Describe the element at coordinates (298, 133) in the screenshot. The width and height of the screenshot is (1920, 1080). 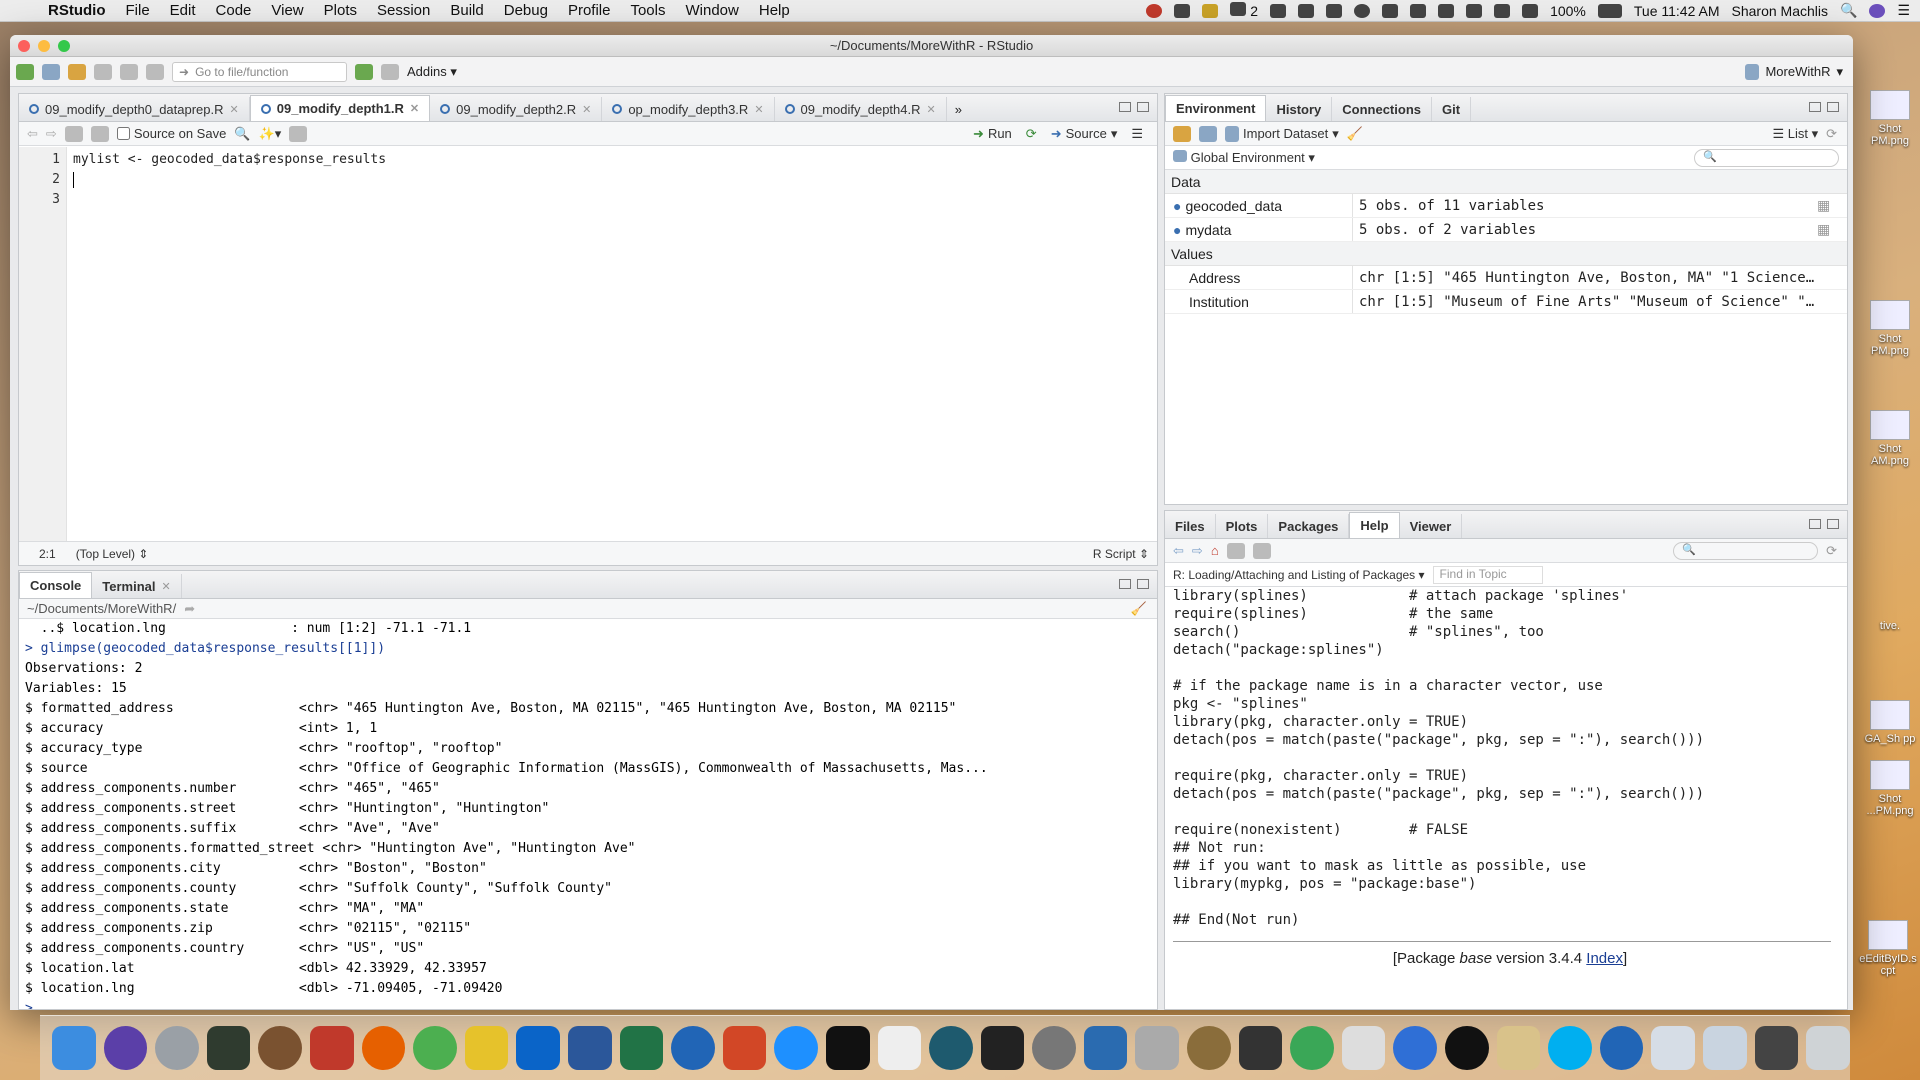
I see `compile-report-icon` at that location.